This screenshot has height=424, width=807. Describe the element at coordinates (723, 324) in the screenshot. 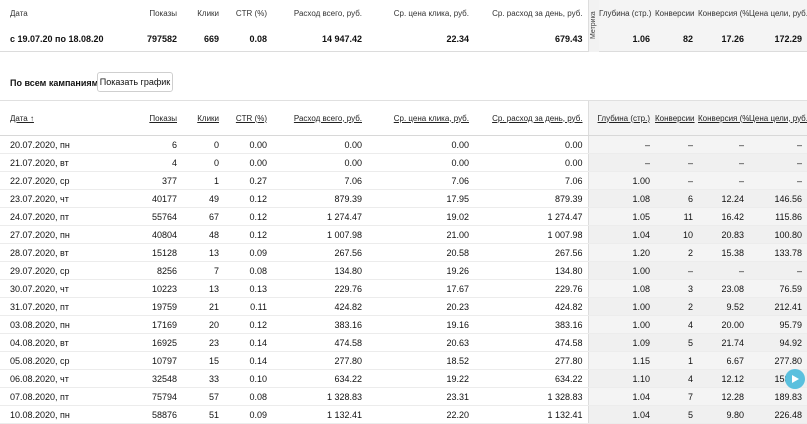

I see `cell-conv-pct: 20.00` at that location.